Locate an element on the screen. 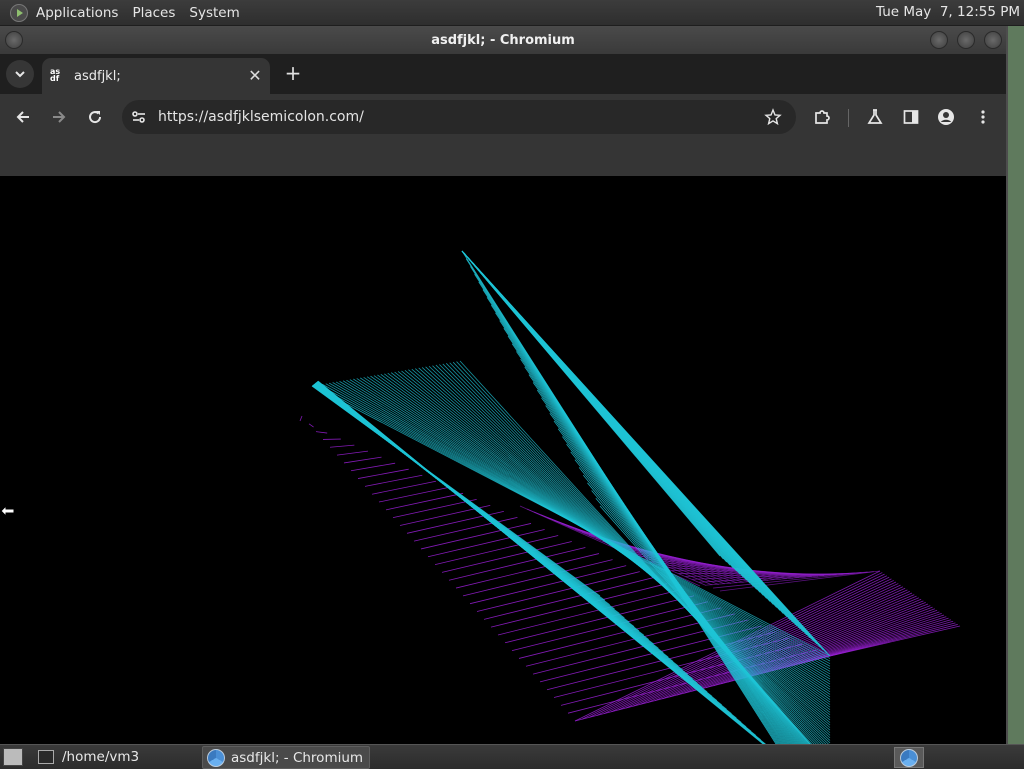 Image resolution: width=1024 pixels, height=769 pixels. forward-button is located at coordinates (59, 117).